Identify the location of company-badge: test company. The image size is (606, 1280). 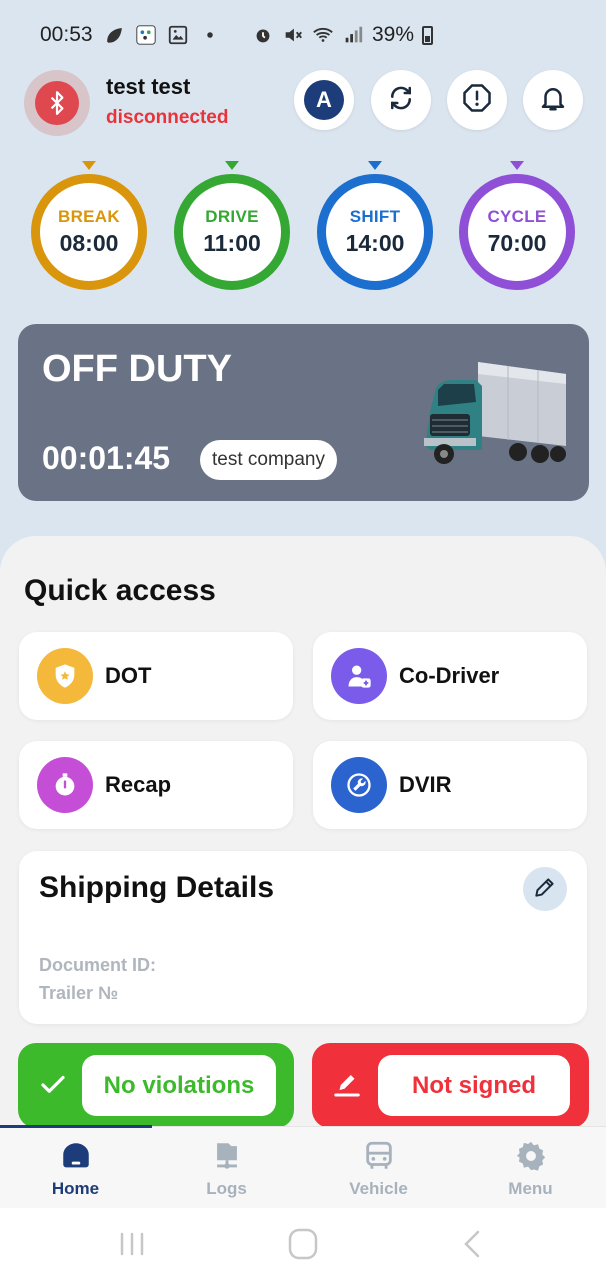
(268, 460).